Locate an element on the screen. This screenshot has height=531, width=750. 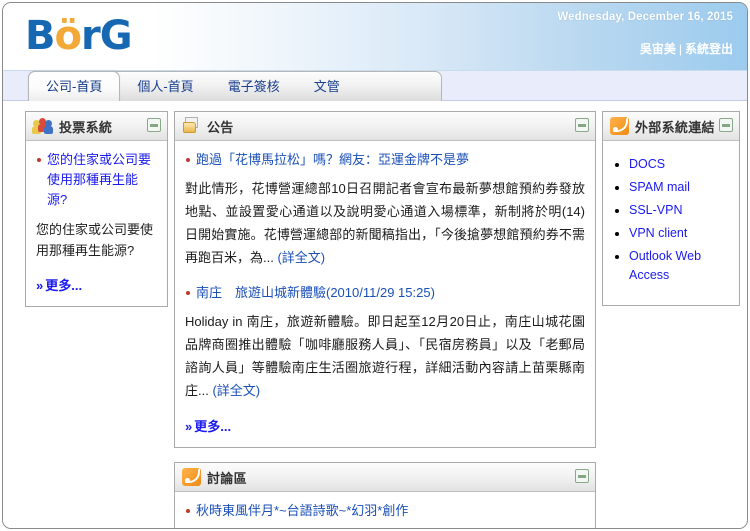
panel-announcements-header: 公告 is located at coordinates (385, 126).